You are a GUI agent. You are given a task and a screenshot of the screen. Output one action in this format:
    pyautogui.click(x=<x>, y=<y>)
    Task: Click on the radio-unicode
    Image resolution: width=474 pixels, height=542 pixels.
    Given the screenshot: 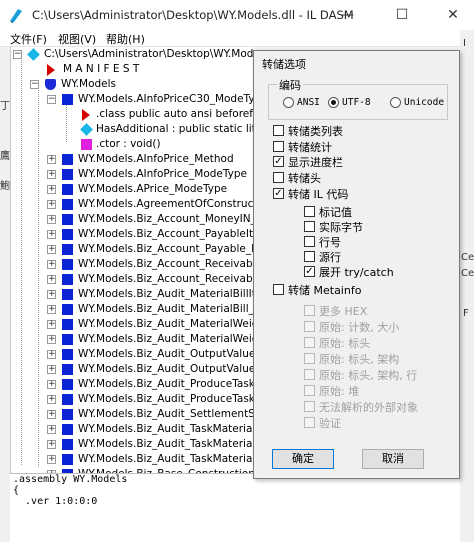 What is the action you would take?
    pyautogui.click(x=395, y=102)
    